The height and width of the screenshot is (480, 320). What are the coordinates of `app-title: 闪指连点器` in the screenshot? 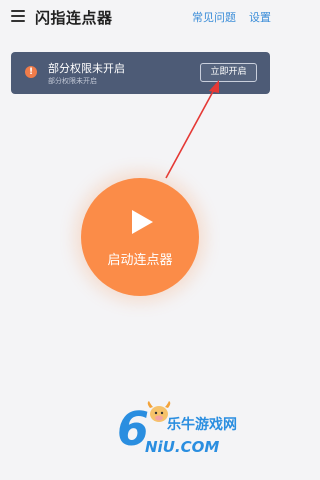 It's located at (74, 18).